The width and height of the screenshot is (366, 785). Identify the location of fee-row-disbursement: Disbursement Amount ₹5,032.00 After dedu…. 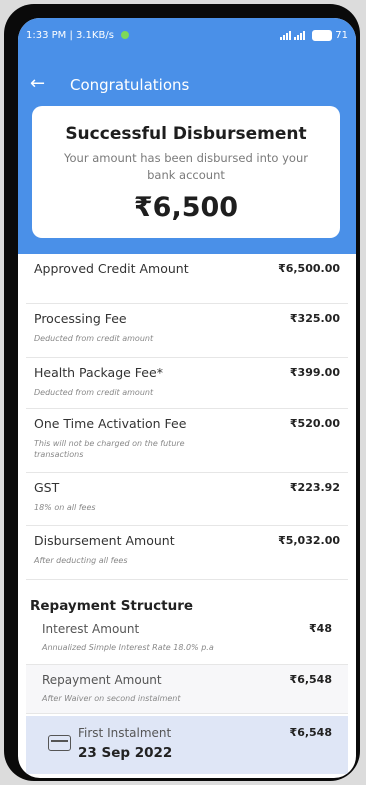
(187, 553).